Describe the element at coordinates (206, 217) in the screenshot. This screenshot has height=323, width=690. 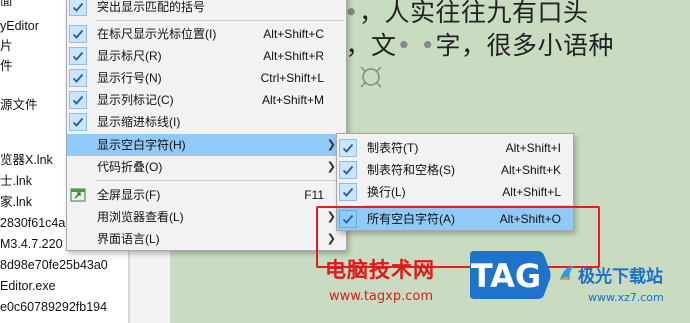
I see `menu-item-view-in-browser: 用浏览器查看(L) ❯` at that location.